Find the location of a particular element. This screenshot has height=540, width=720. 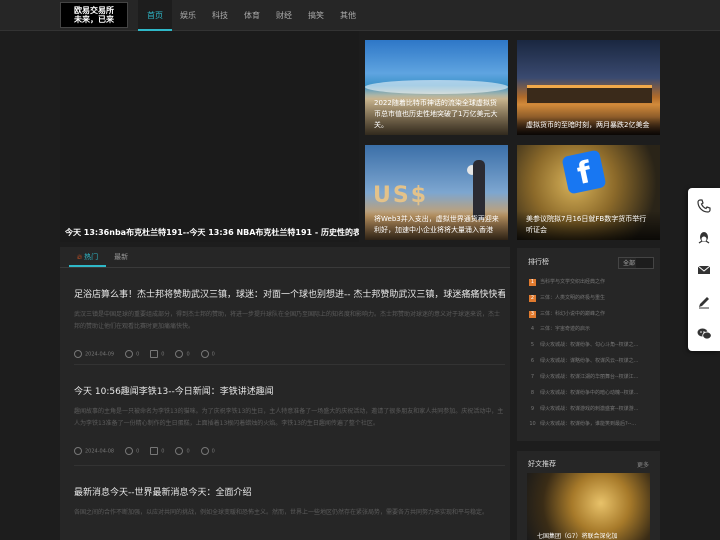

feature-tile-3: US$ 将Web3并入支出，虚拟世界通货再迎来利好，加速中小企业将将大量涌入香港 is located at coordinates (436, 192).